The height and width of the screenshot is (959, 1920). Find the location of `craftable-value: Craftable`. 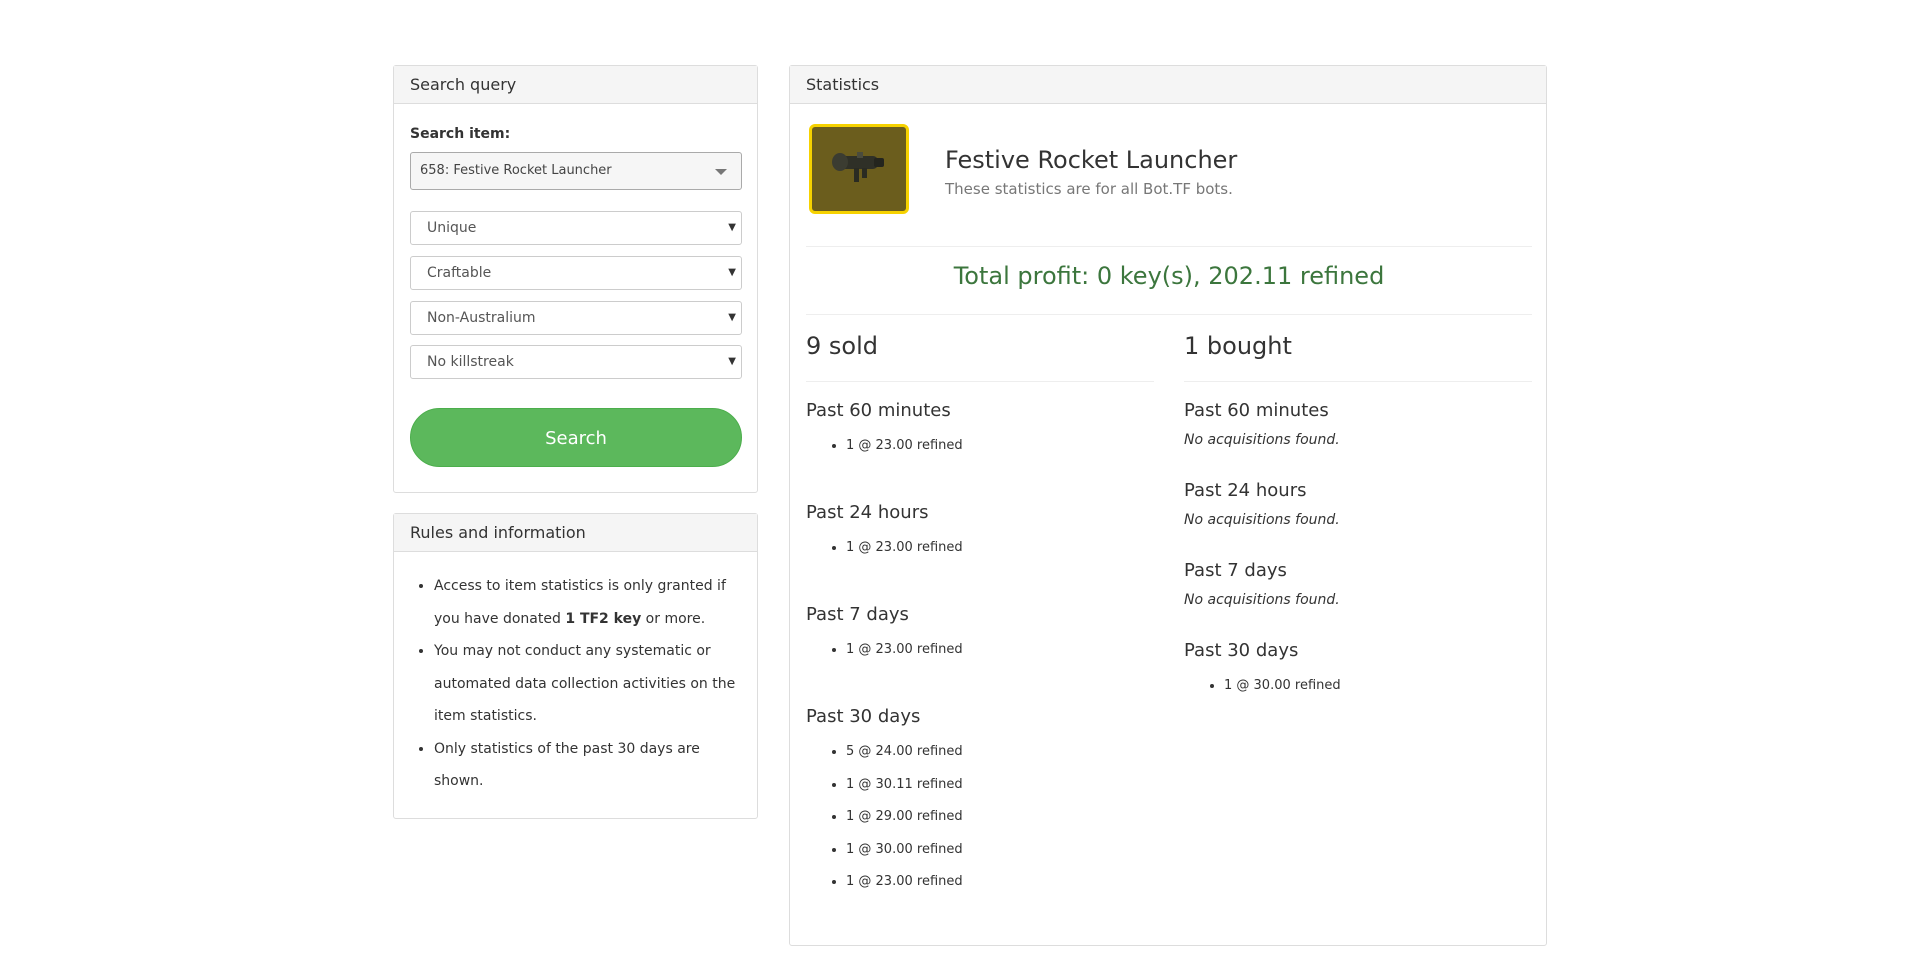

craftable-value: Craftable is located at coordinates (459, 273).